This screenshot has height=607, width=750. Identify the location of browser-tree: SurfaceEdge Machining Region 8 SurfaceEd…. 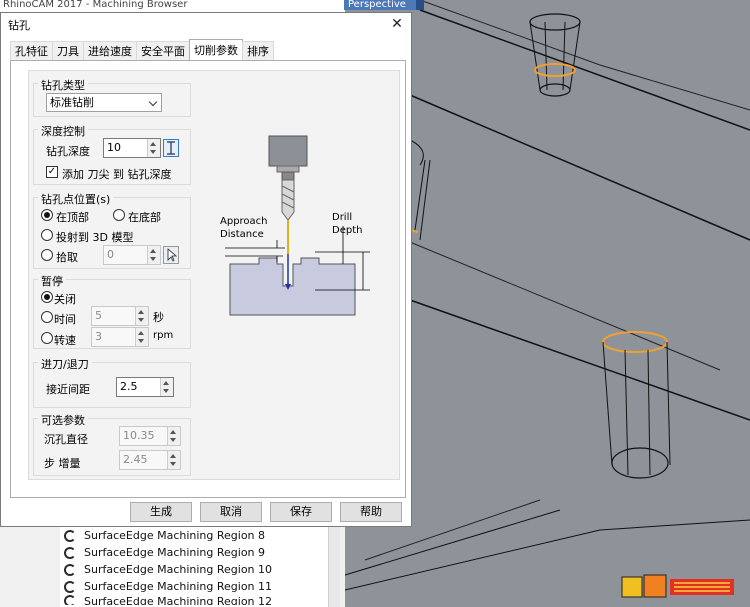
(168, 566).